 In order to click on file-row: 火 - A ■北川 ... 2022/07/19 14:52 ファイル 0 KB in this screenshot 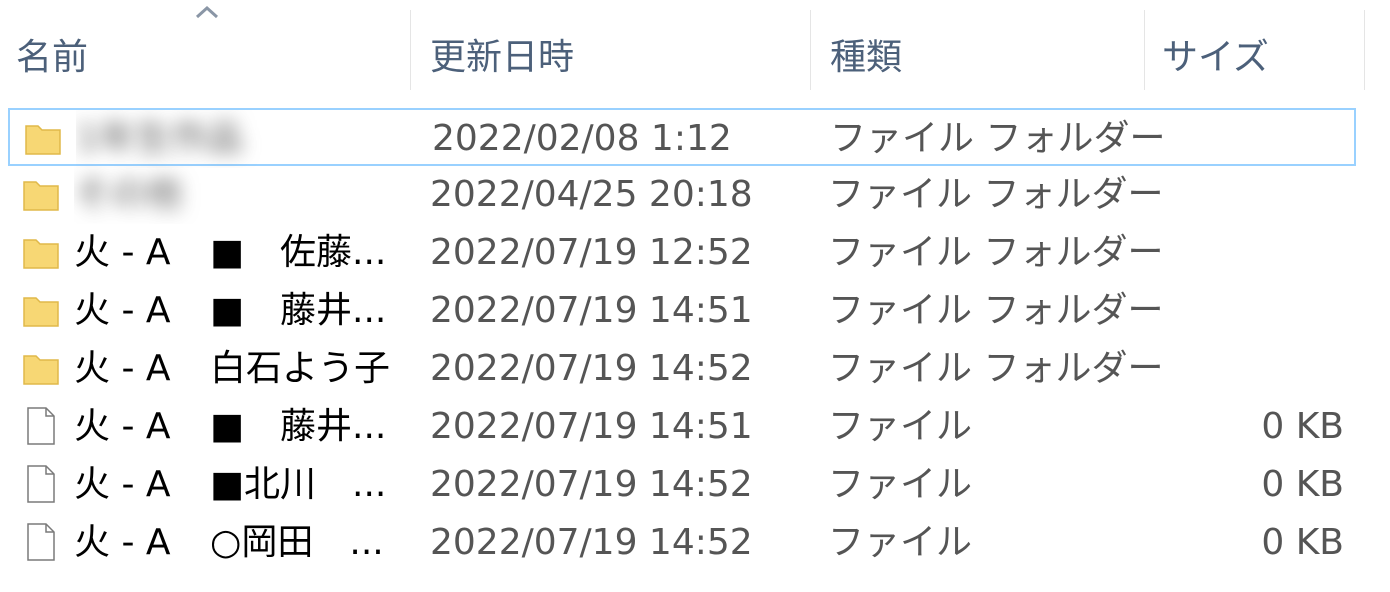, I will do `click(682, 485)`.